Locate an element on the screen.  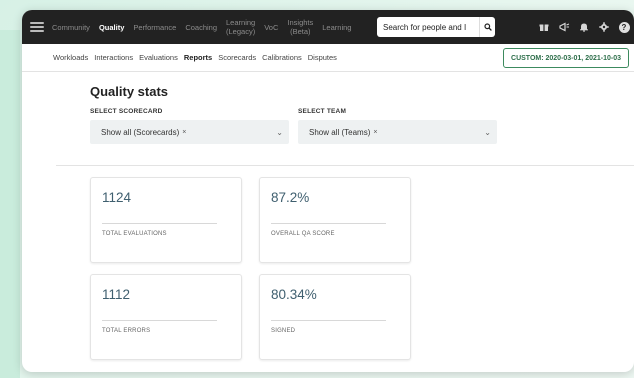
search-box: Search for people and I is located at coordinates (436, 27).